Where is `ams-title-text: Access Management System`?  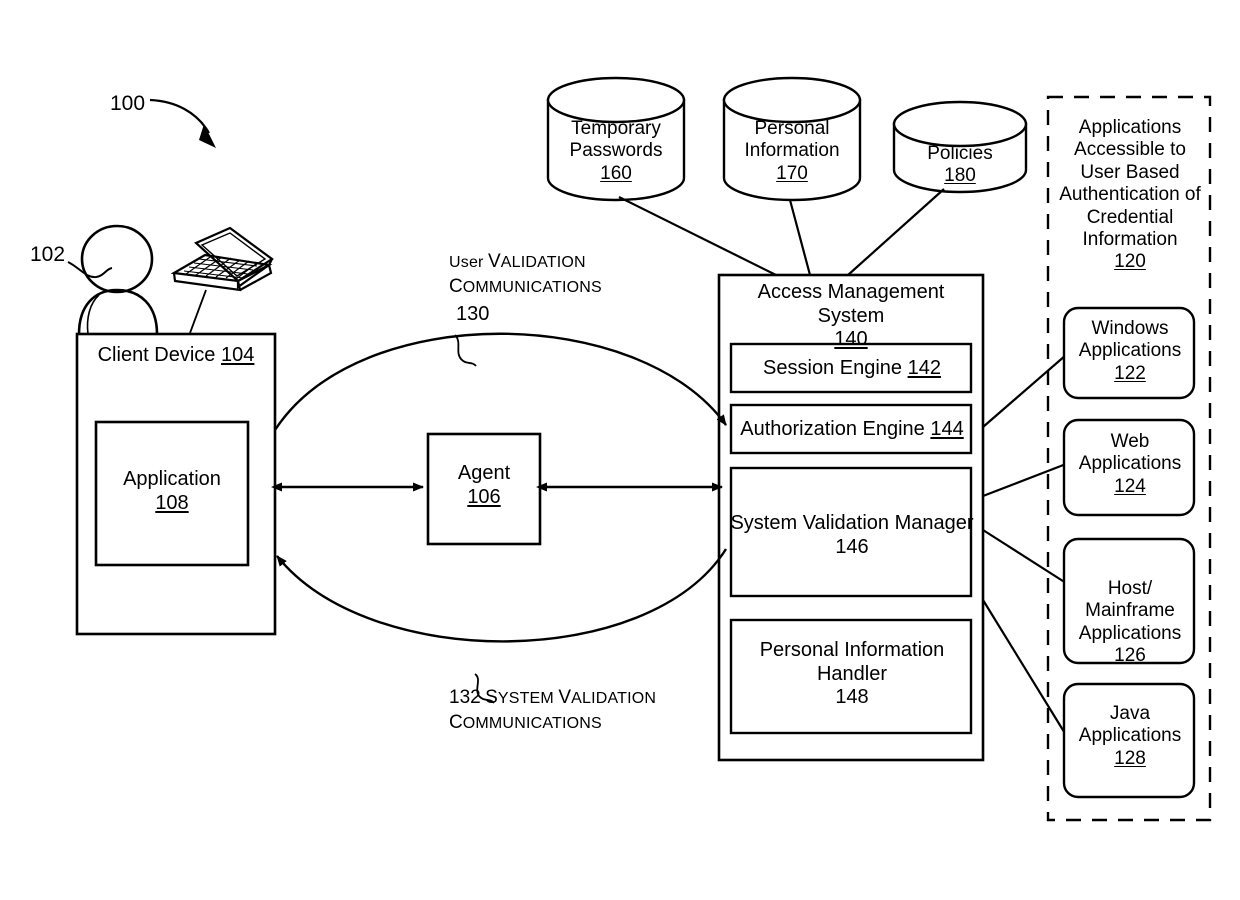
ams-title-text: Access Management System is located at coordinates (851, 304).